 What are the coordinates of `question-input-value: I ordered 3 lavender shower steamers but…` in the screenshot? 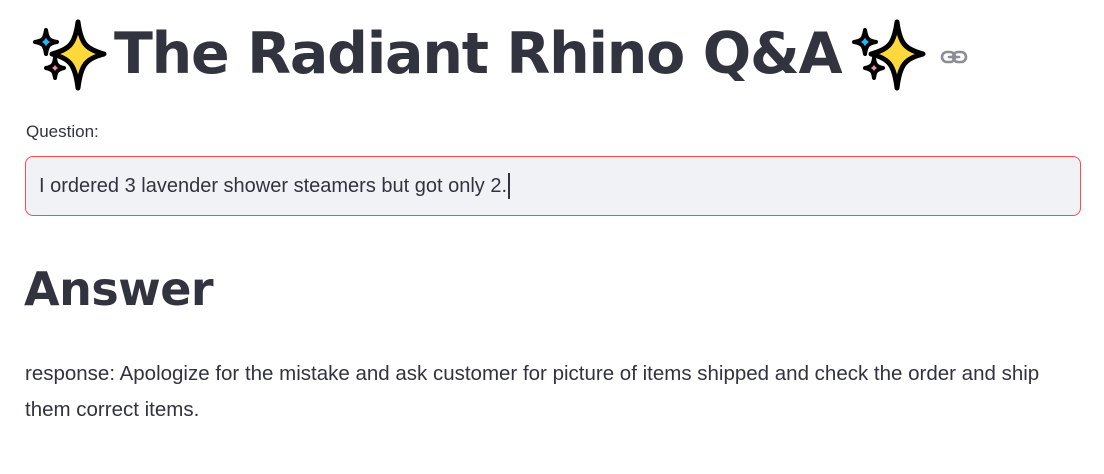 It's located at (273, 186).